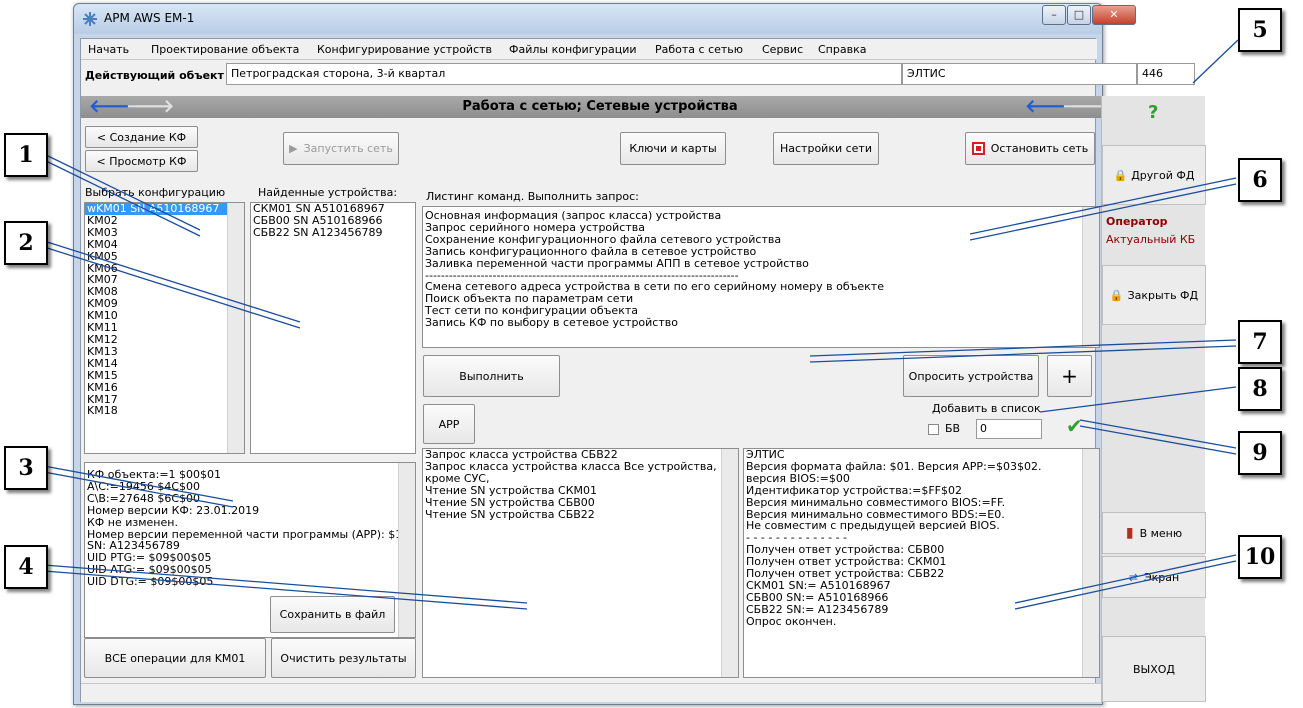  I want to click on screen-button: ⇄ Экран, so click(1154, 577).